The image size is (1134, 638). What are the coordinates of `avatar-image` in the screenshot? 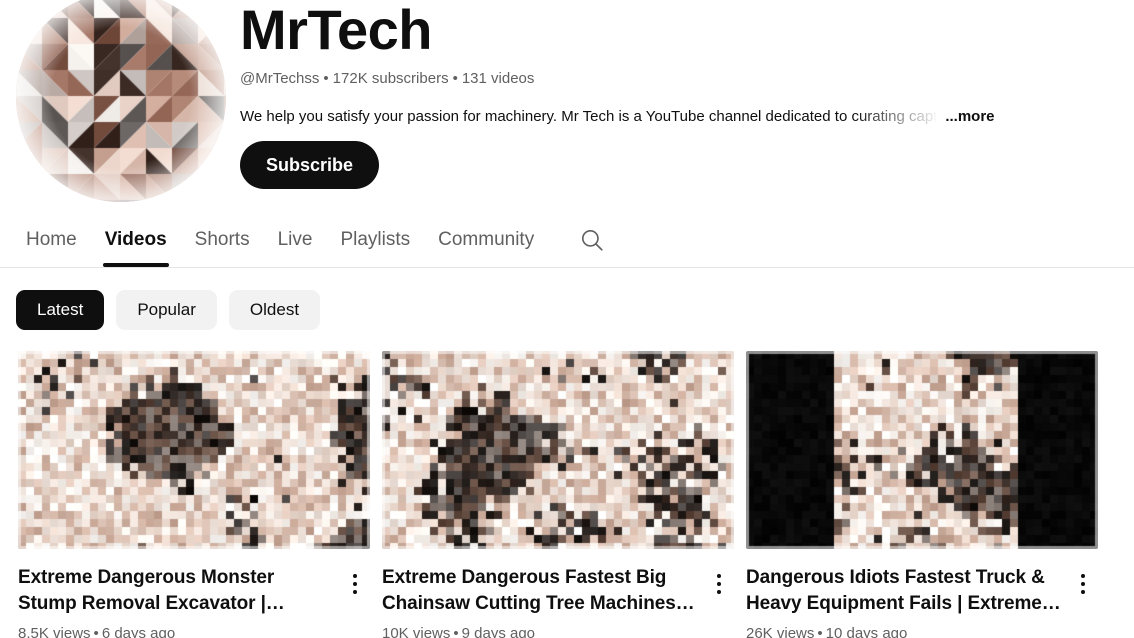 It's located at (121, 101).